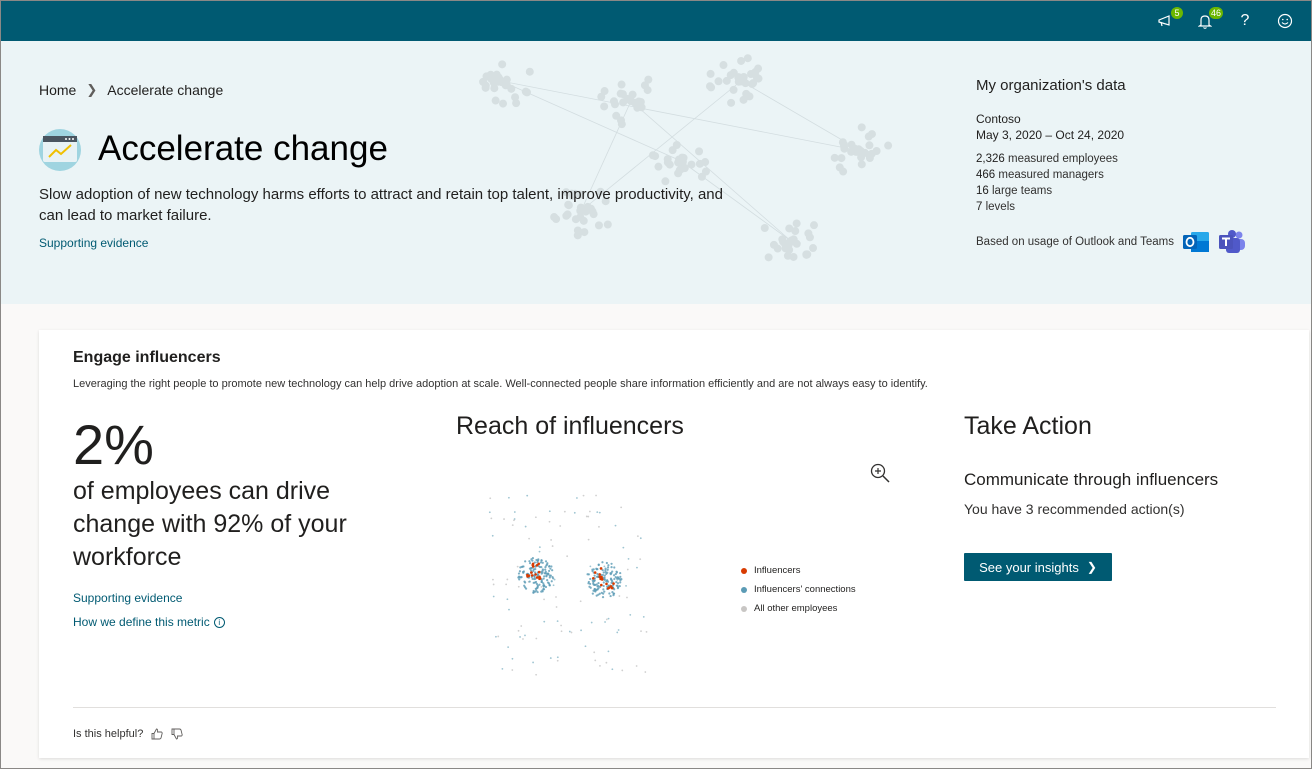  What do you see at coordinates (568, 585) in the screenshot?
I see `influencer-network-graph` at bounding box center [568, 585].